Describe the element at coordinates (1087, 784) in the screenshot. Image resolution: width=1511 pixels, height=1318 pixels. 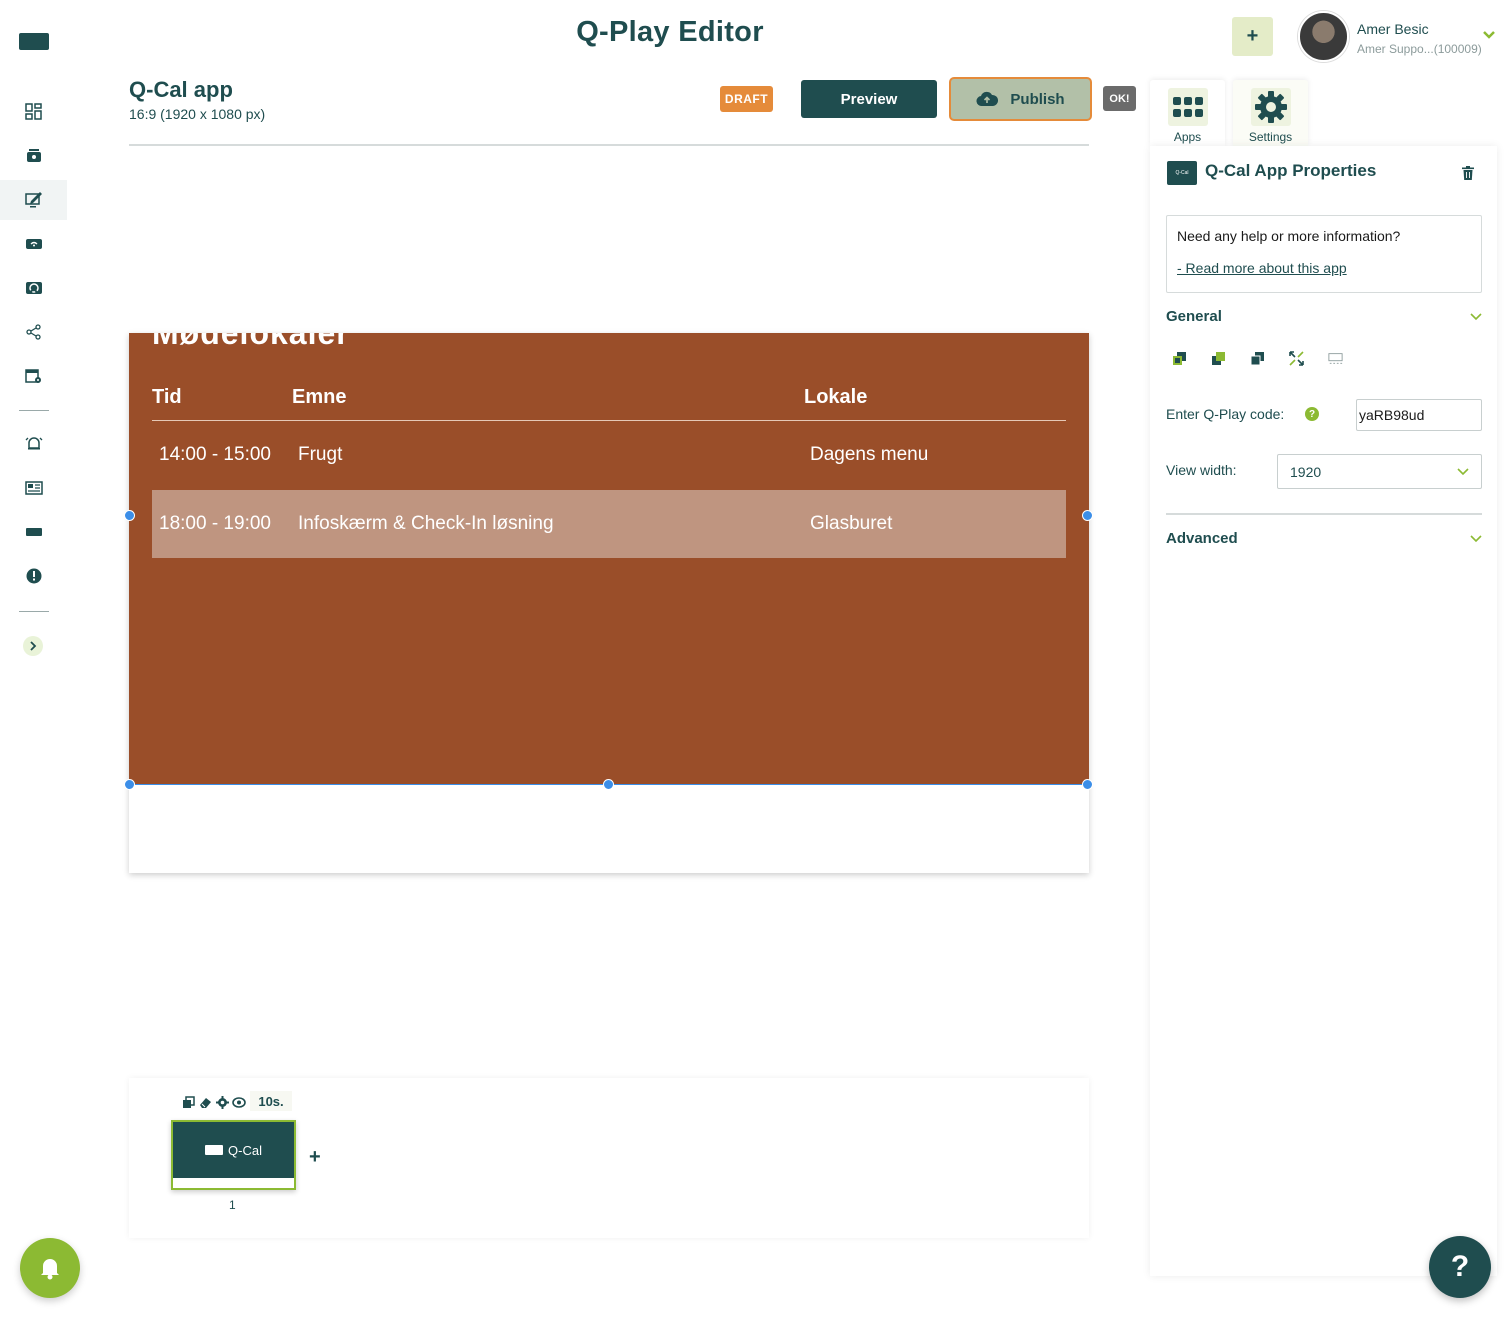
I see `resize-handle-bottom-right` at that location.